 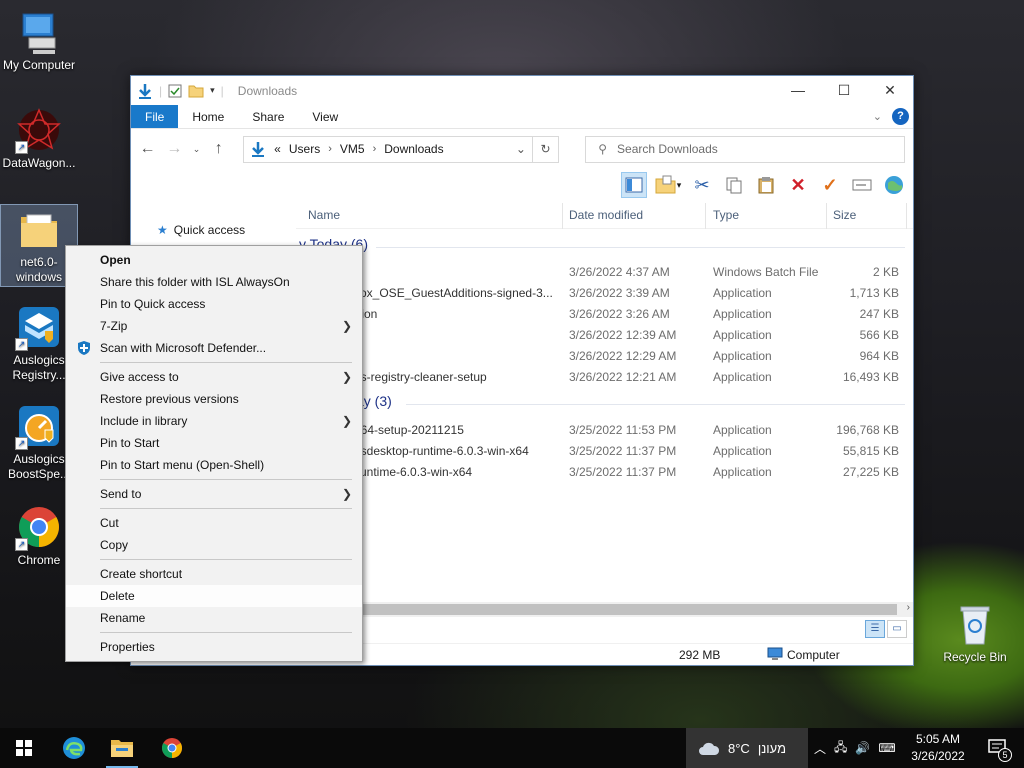 I want to click on menu-copy: Copy, so click(x=214, y=545).